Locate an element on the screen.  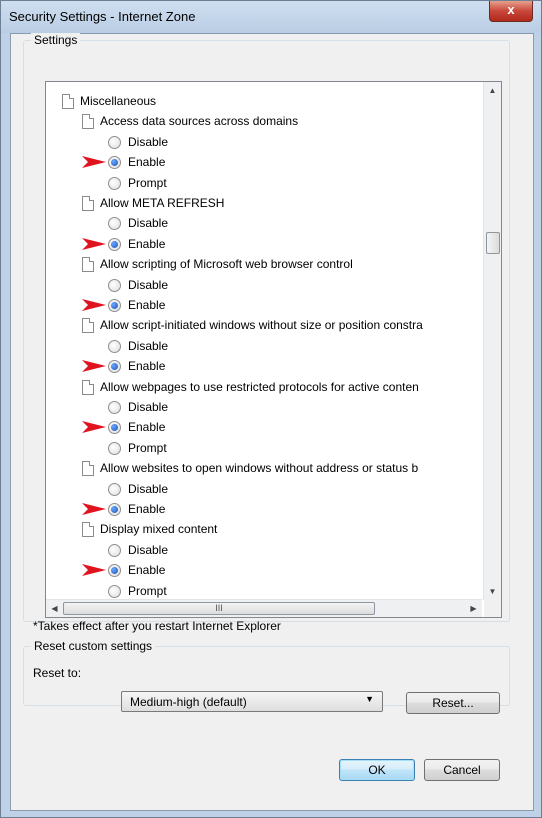
reset-group-label: Reset custom settings is located at coordinates (93, 646).